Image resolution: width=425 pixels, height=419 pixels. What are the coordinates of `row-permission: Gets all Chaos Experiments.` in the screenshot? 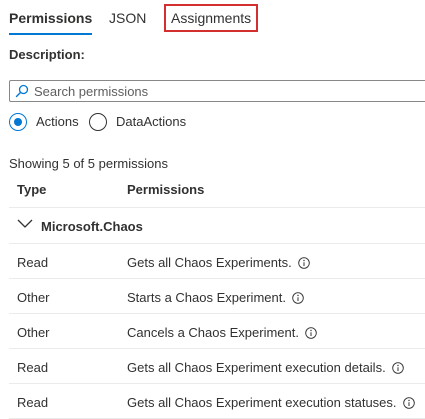 It's located at (218, 262).